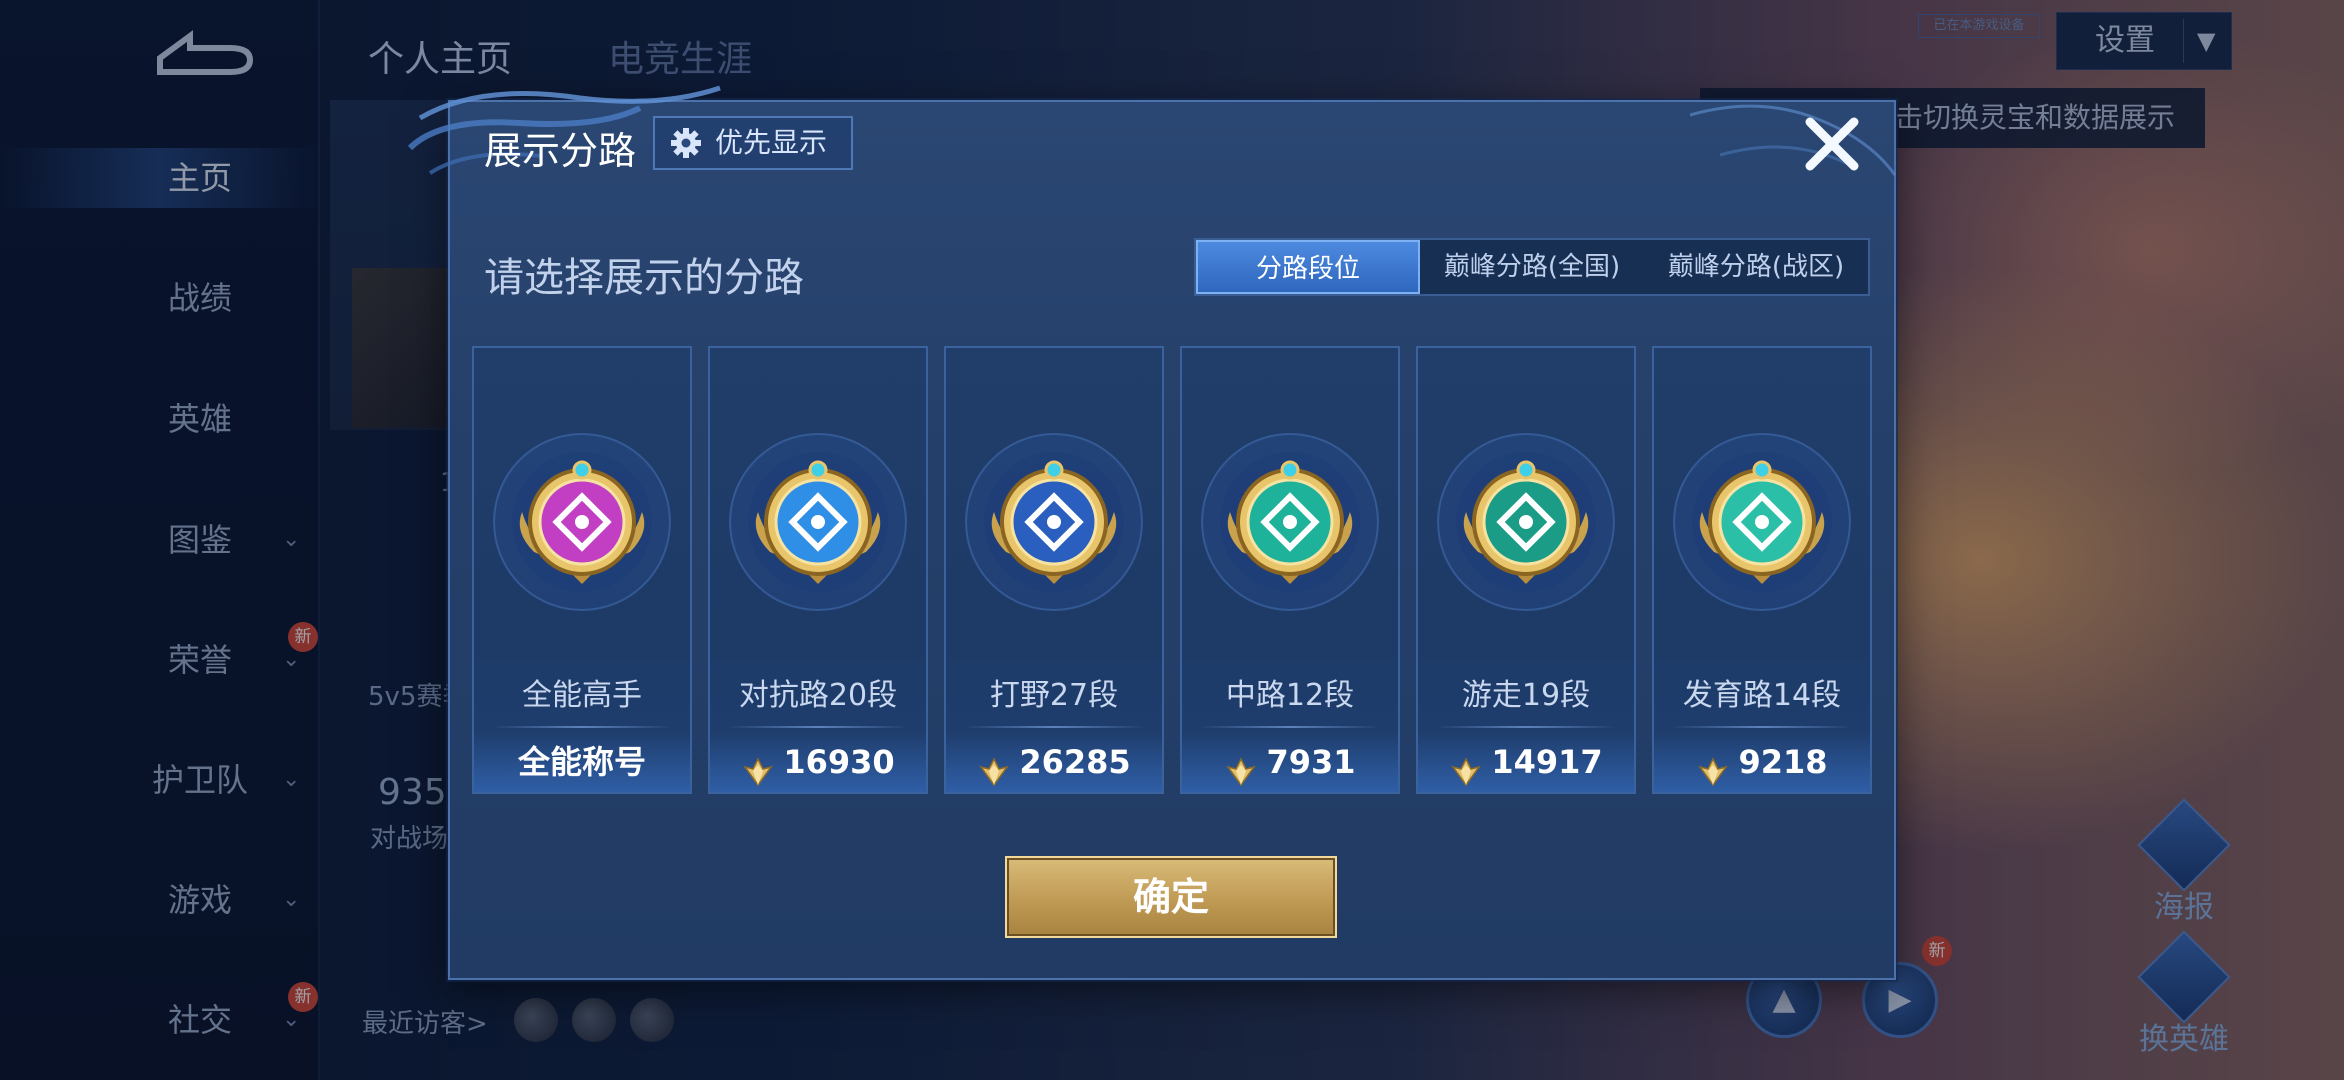  What do you see at coordinates (686, 143) in the screenshot?
I see `gear-icon` at bounding box center [686, 143].